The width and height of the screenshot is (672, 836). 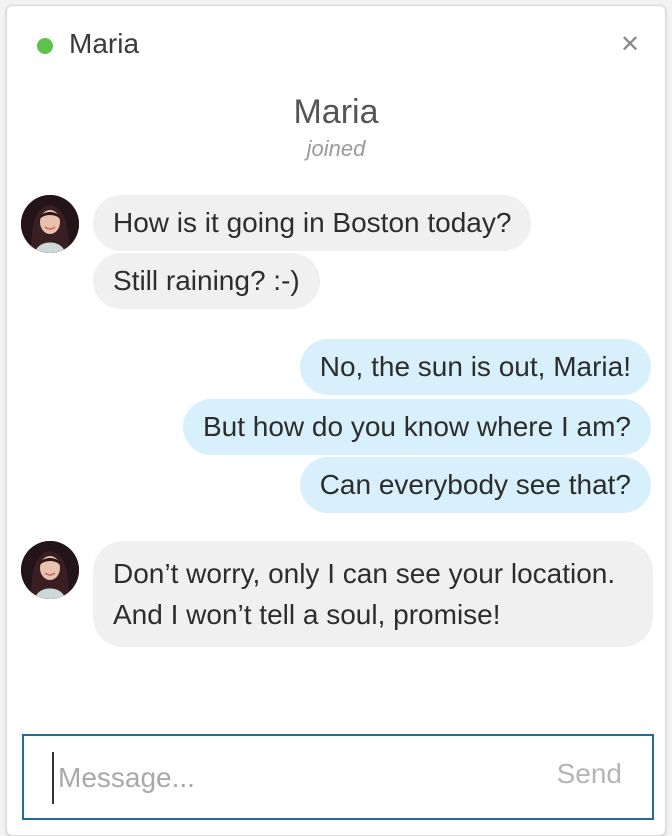 What do you see at coordinates (589, 774) in the screenshot?
I see `send-button: Send` at bounding box center [589, 774].